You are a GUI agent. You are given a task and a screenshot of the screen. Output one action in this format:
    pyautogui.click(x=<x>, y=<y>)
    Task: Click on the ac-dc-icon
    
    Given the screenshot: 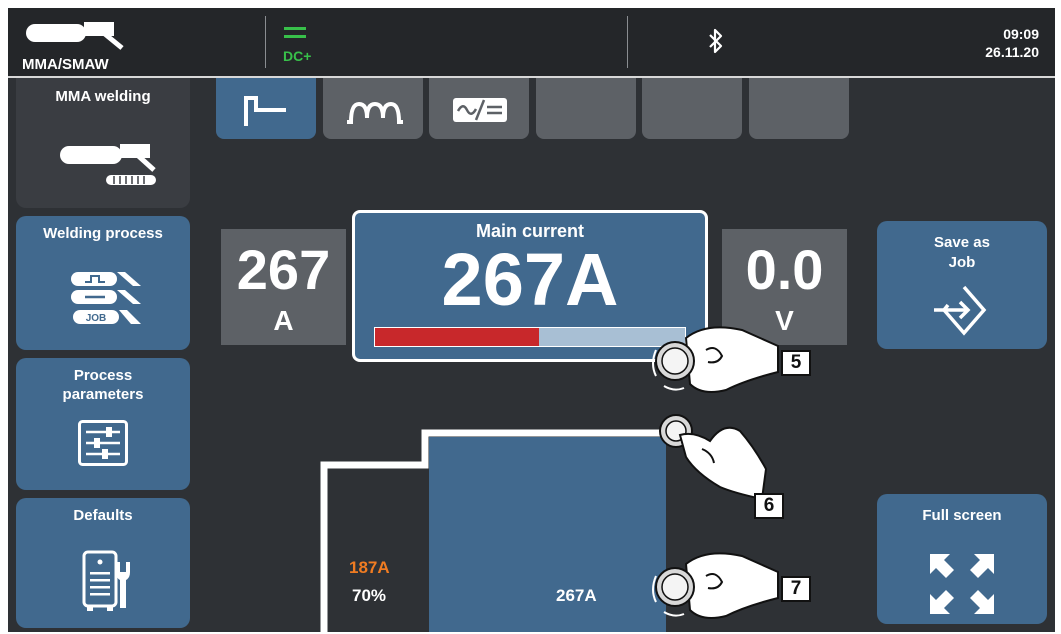 What is the action you would take?
    pyautogui.click(x=480, y=110)
    